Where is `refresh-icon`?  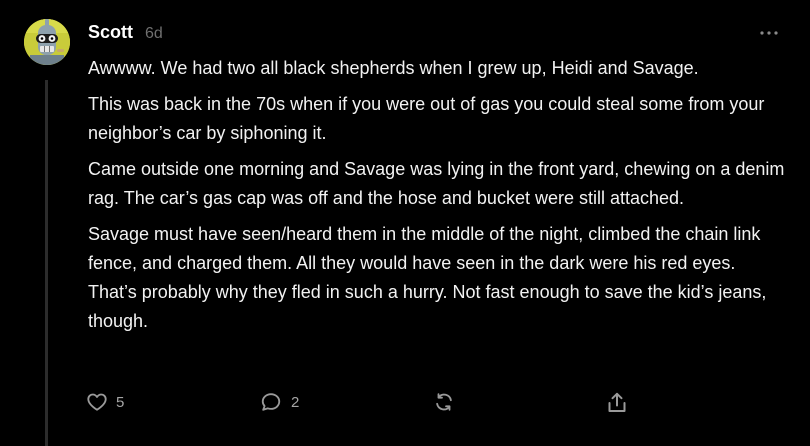 refresh-icon is located at coordinates (444, 402).